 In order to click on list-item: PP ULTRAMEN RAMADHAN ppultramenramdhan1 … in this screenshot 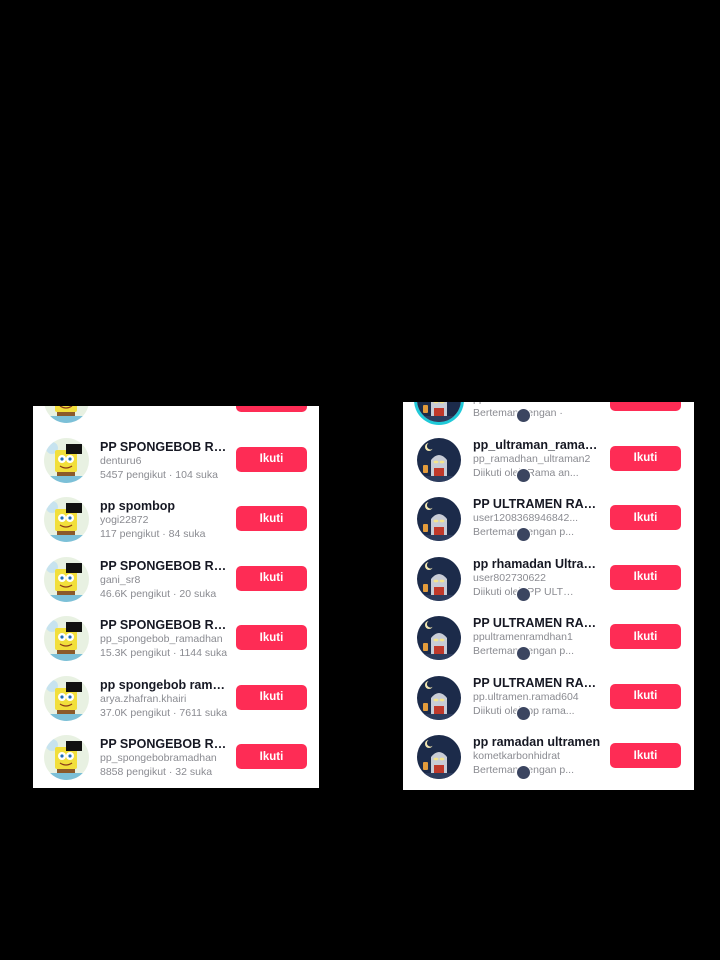, I will do `click(548, 637)`.